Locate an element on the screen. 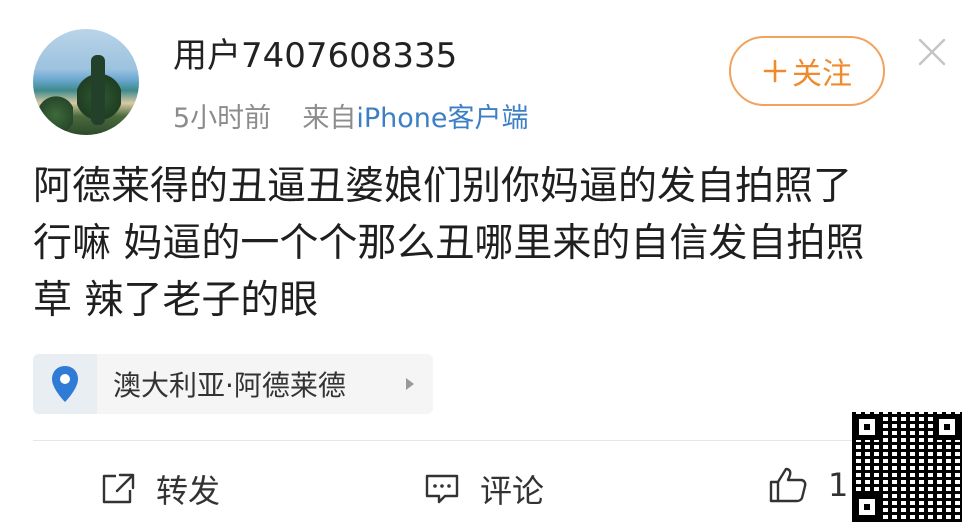 The height and width of the screenshot is (528, 980). comment-button: 评论 is located at coordinates (484, 489).